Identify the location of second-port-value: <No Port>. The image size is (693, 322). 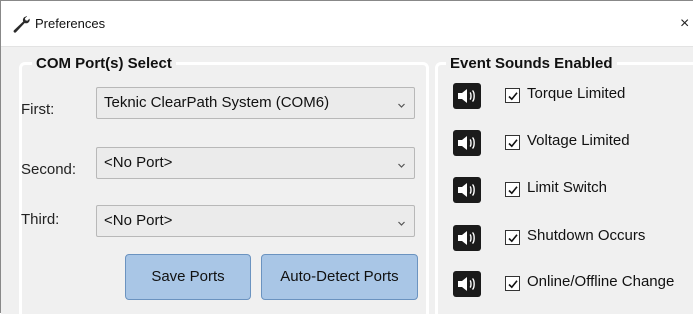
(138, 162).